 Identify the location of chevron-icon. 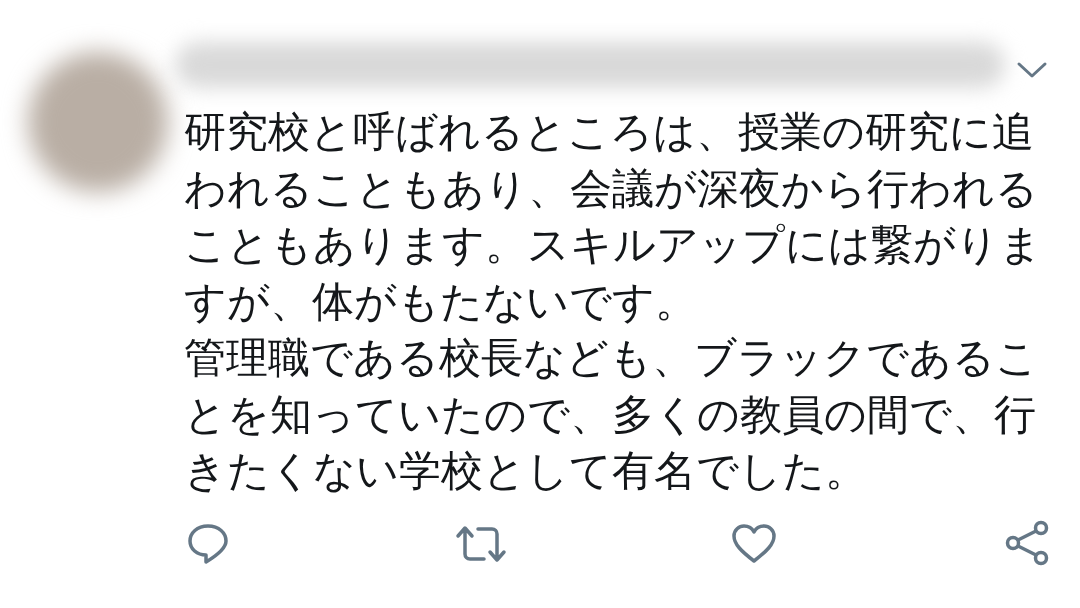
(1032, 70).